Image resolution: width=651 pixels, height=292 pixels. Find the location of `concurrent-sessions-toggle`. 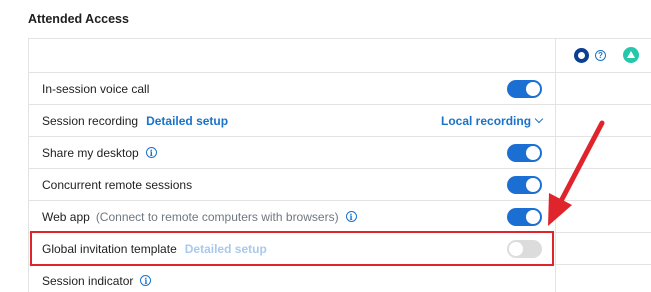

concurrent-sessions-toggle is located at coordinates (524, 185).